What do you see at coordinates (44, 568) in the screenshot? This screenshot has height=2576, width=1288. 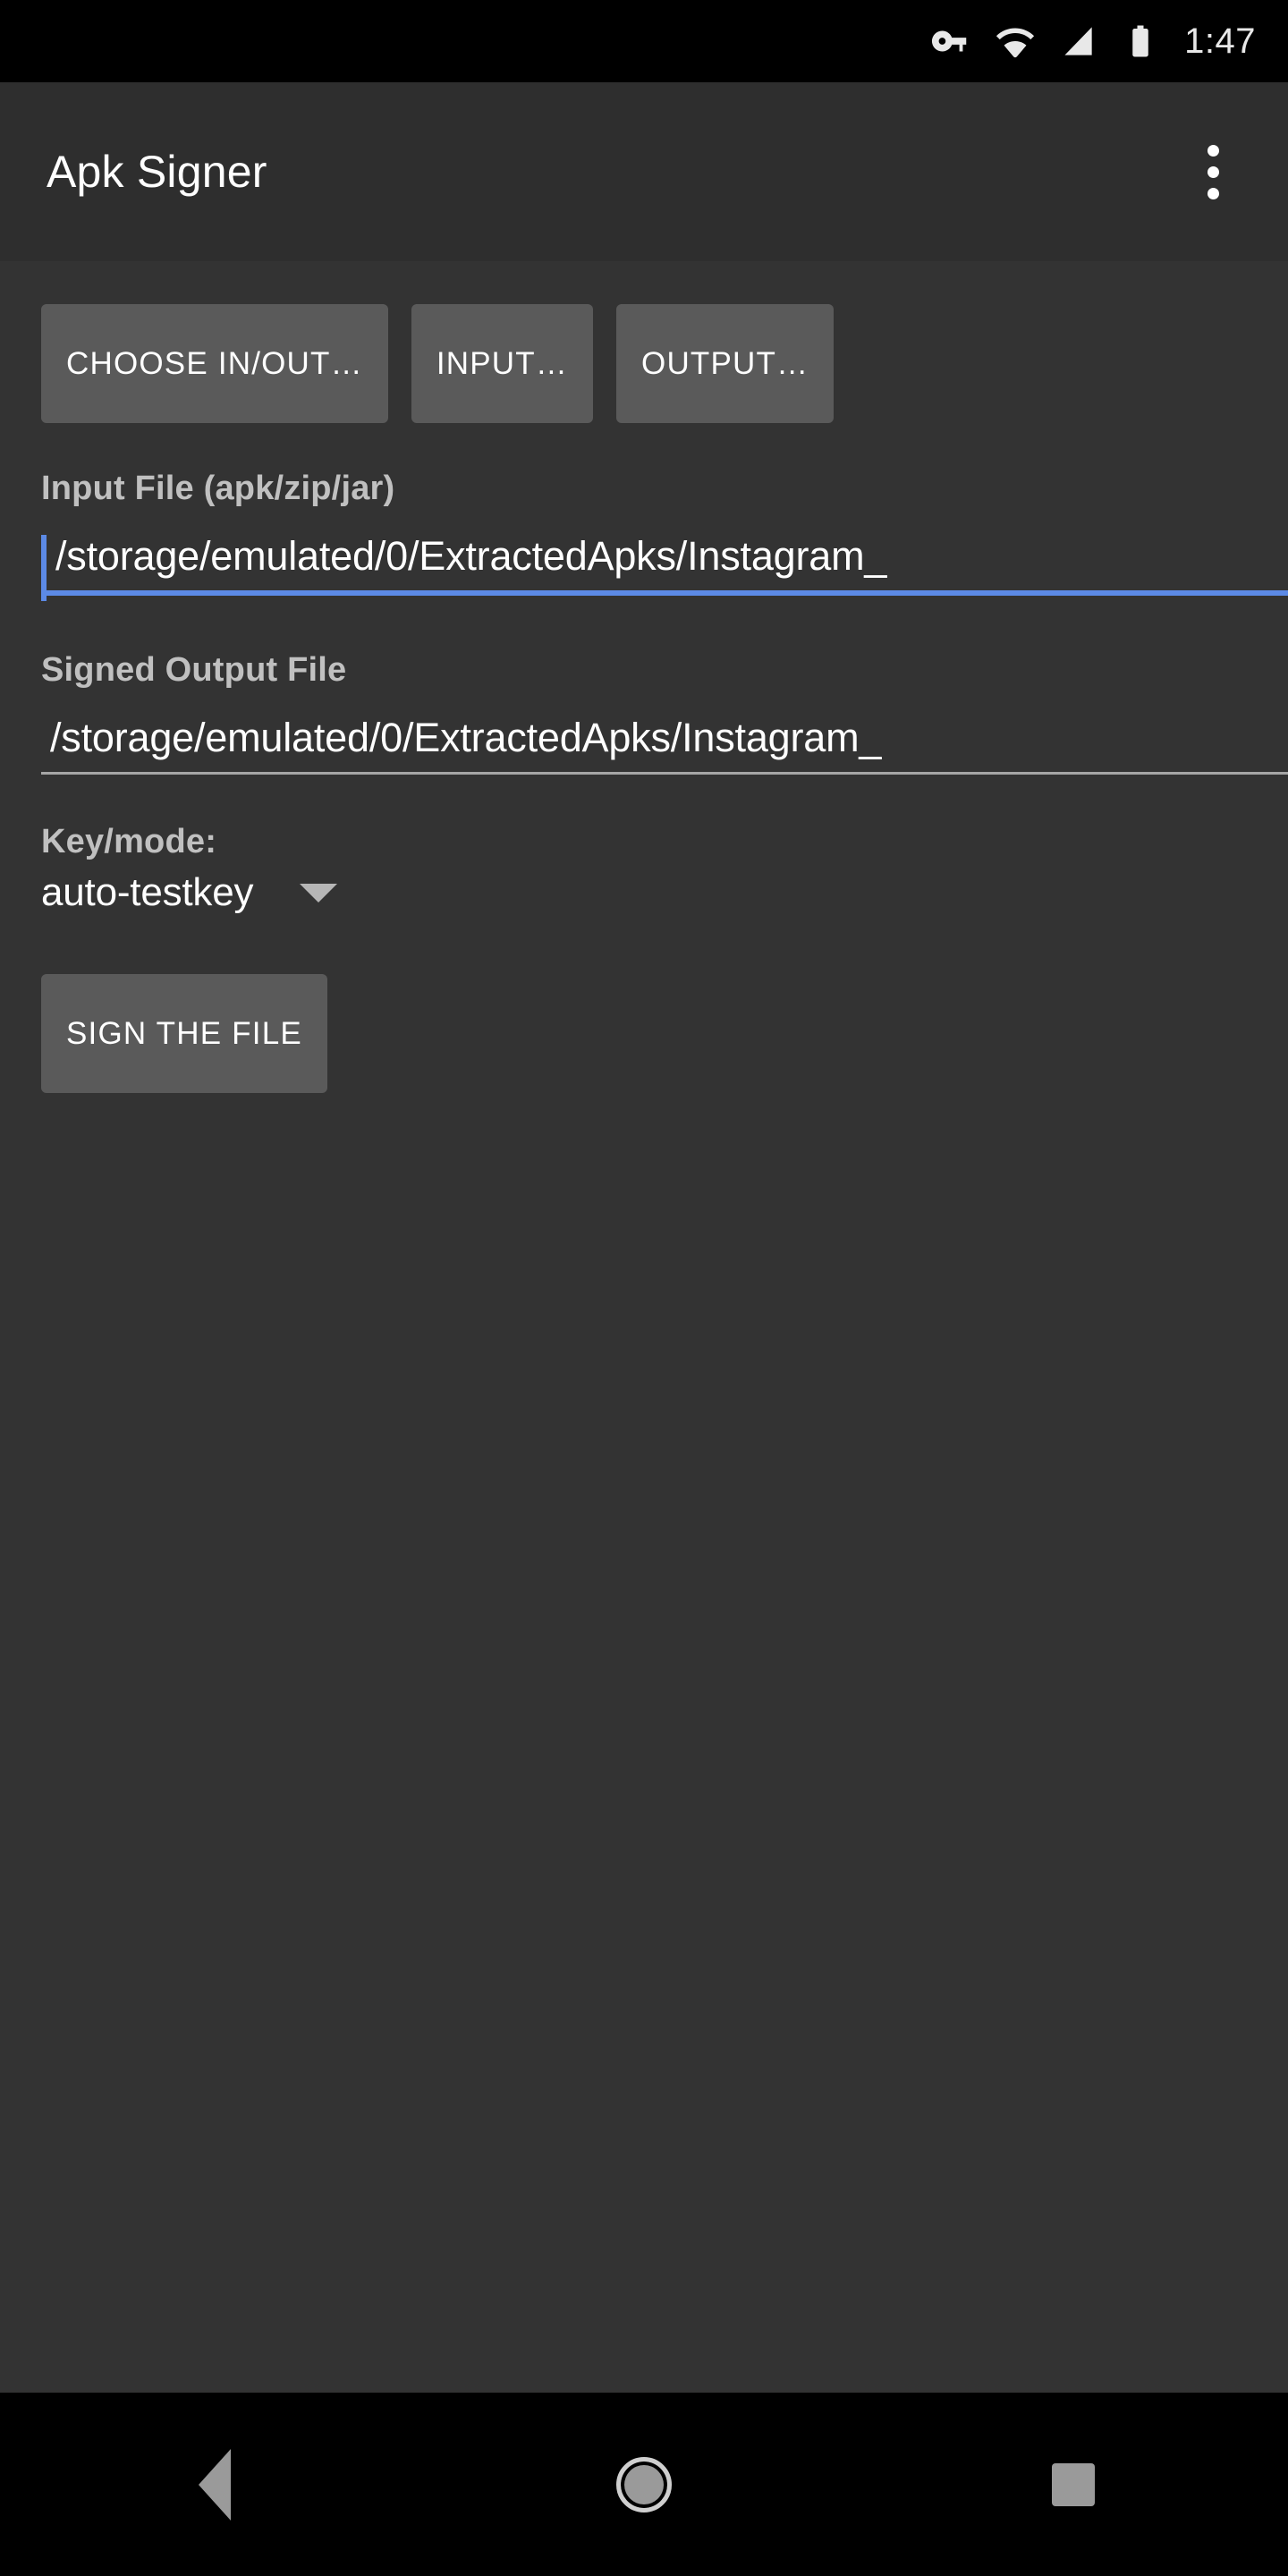 I see `text-cursor` at bounding box center [44, 568].